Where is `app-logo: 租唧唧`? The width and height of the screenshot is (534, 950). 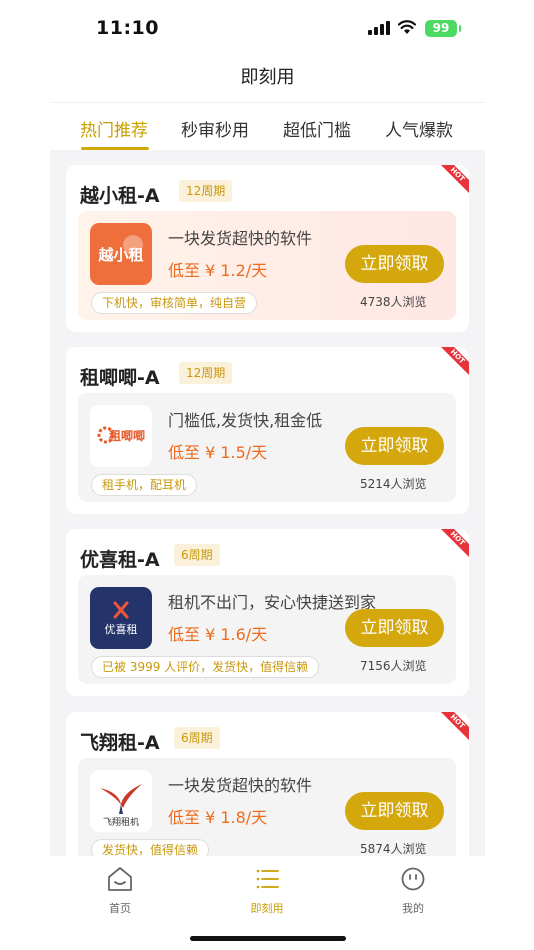
app-logo: 租唧唧 is located at coordinates (121, 436).